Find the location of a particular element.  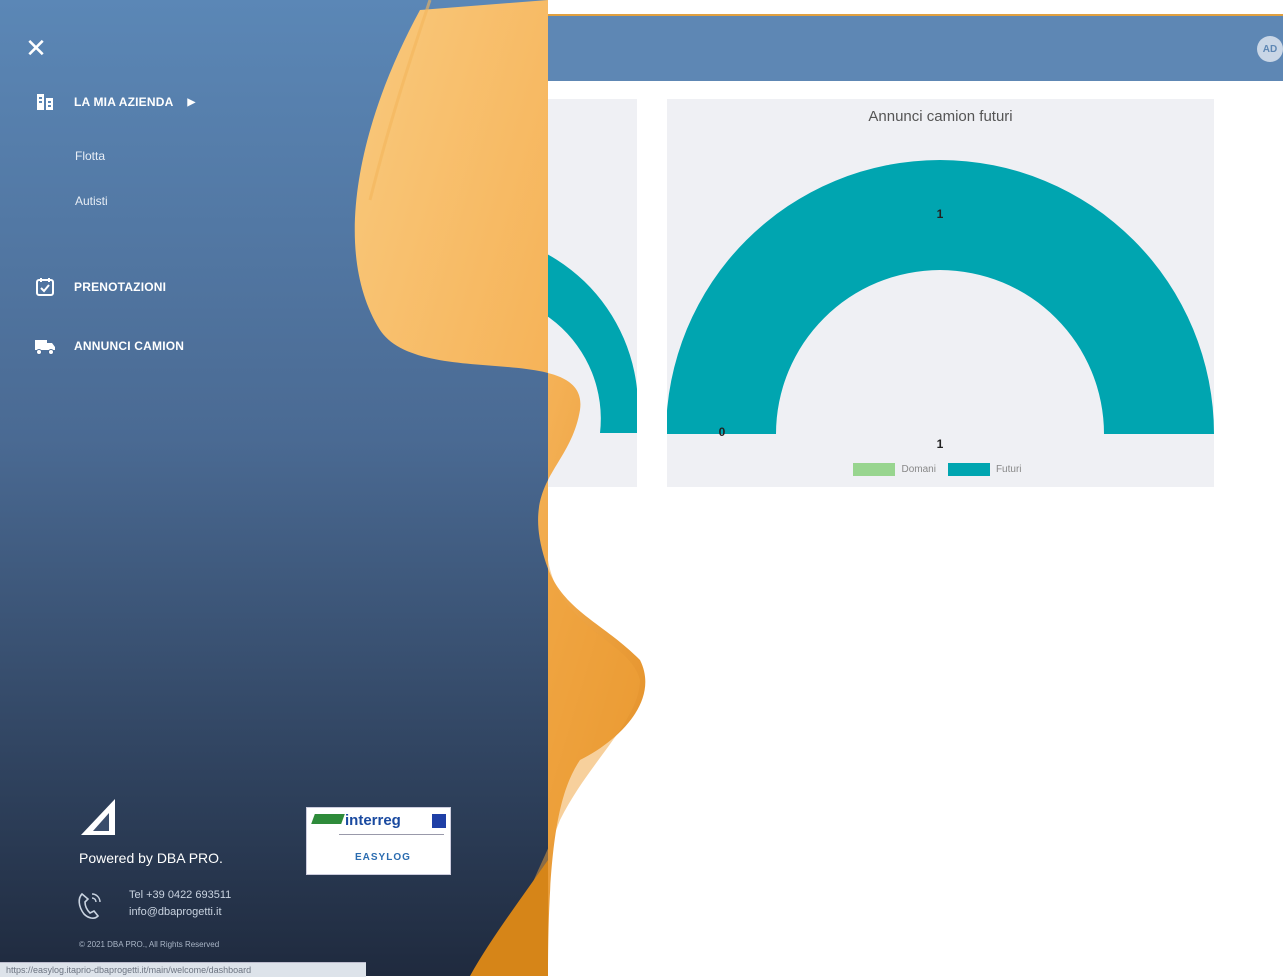

legend-label-domani: Domani is located at coordinates (918, 469).